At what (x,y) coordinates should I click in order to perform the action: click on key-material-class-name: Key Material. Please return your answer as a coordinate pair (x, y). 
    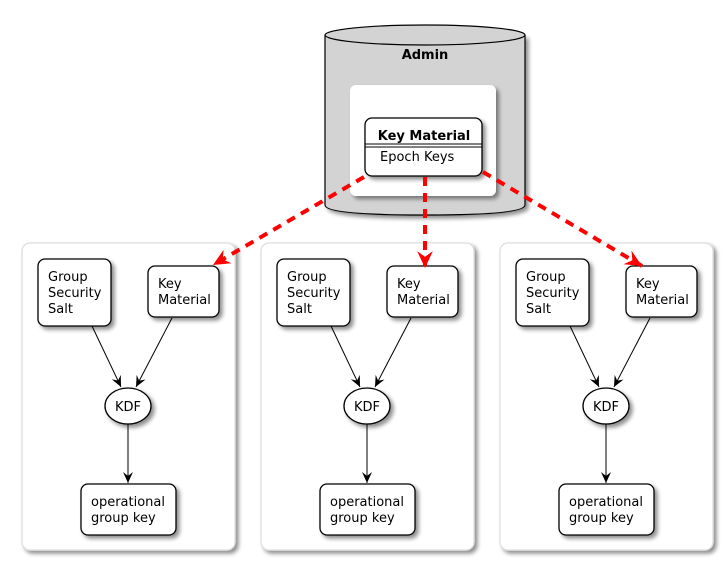
    Looking at the image, I should click on (424, 136).